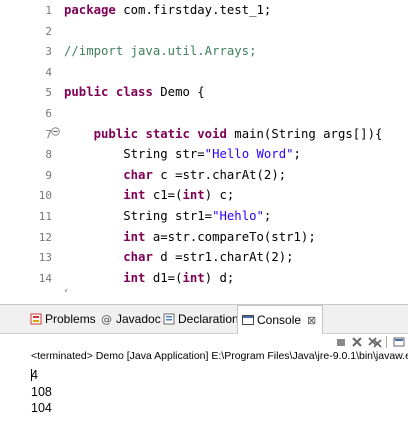 The width and height of the screenshot is (408, 421). I want to click on code-line: 8 String str="Hello Word";, so click(204, 154).